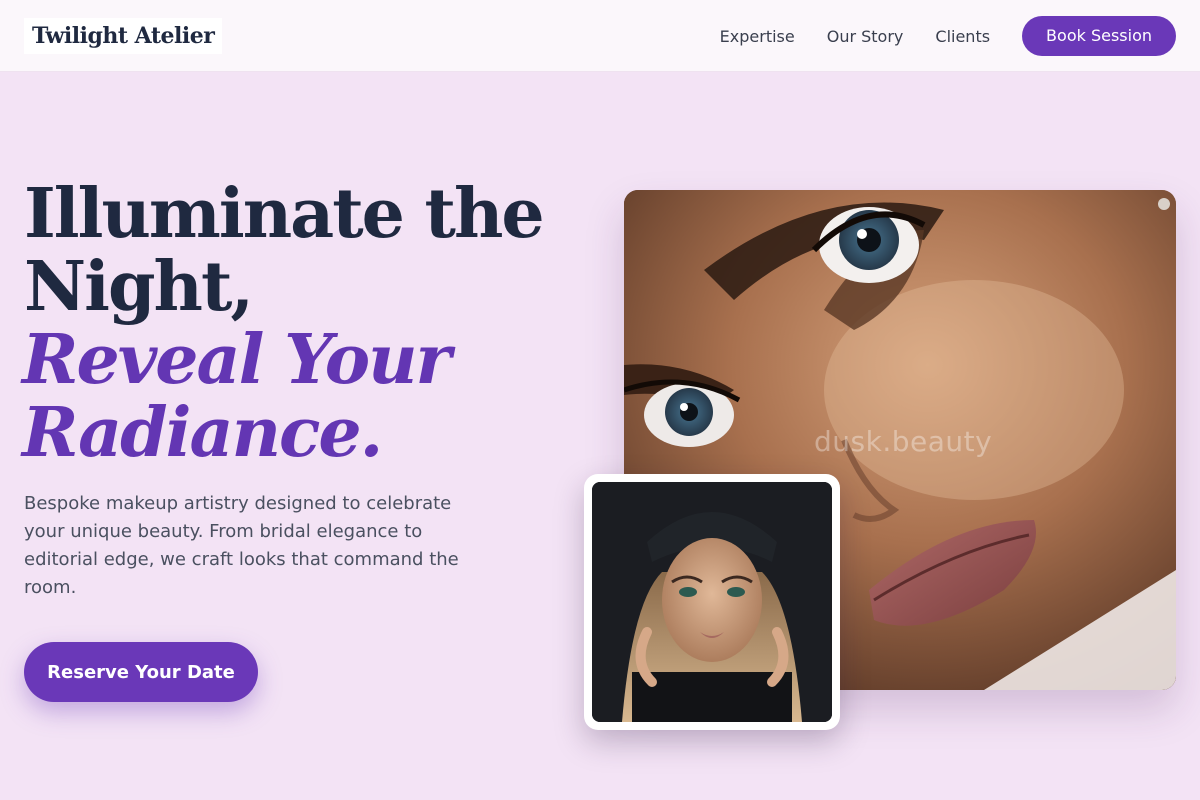 This screenshot has width=1200, height=800. Describe the element at coordinates (903, 441) in the screenshot. I see `main-image-watermark: dusk.beauty` at that location.